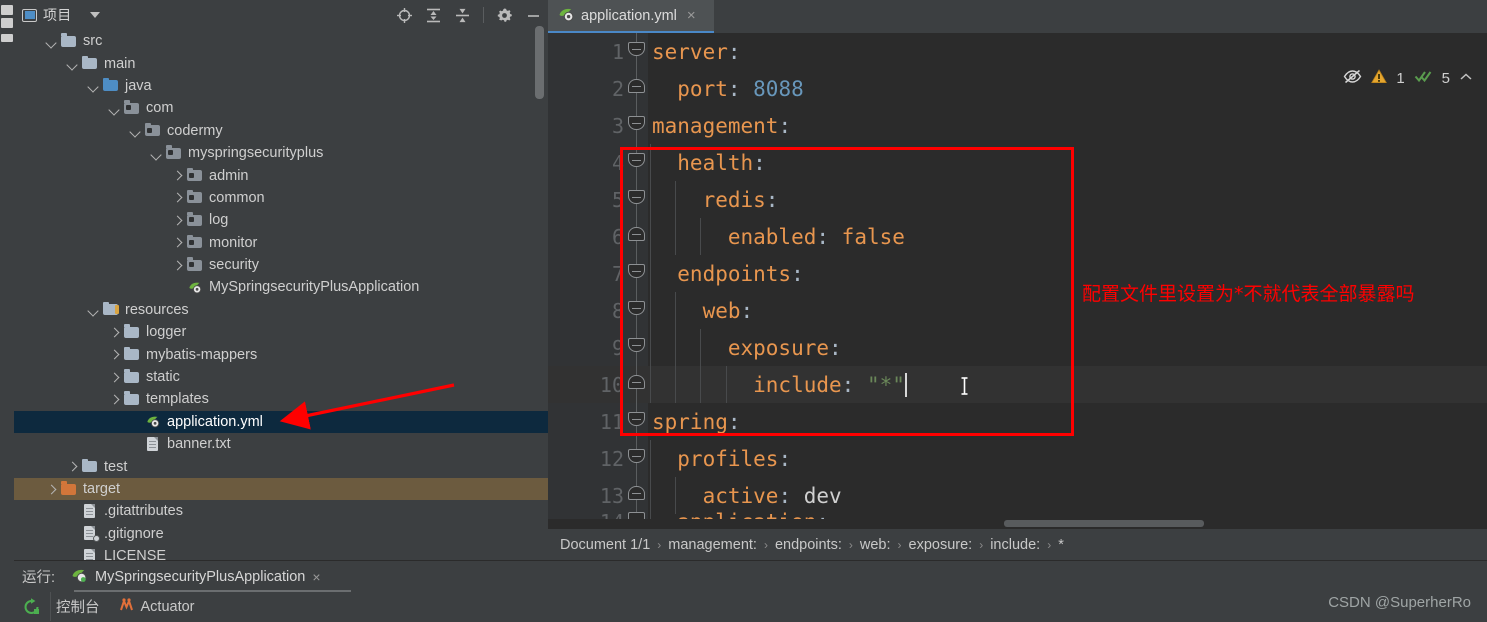 The image size is (1487, 622). I want to click on tree-item-label: common, so click(237, 197).